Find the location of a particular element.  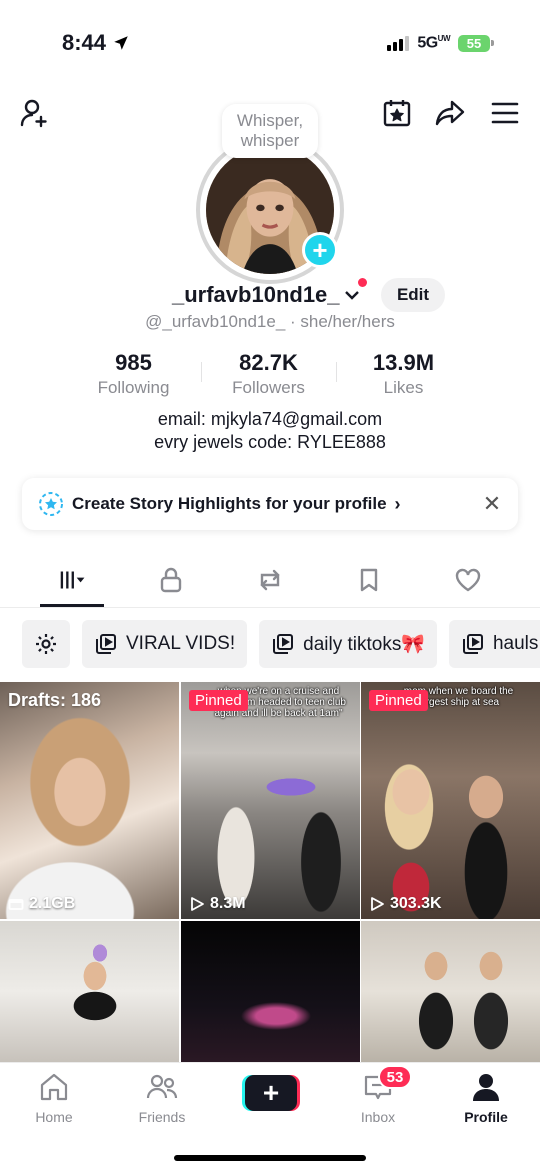

create-button: + is located at coordinates (271, 1093).